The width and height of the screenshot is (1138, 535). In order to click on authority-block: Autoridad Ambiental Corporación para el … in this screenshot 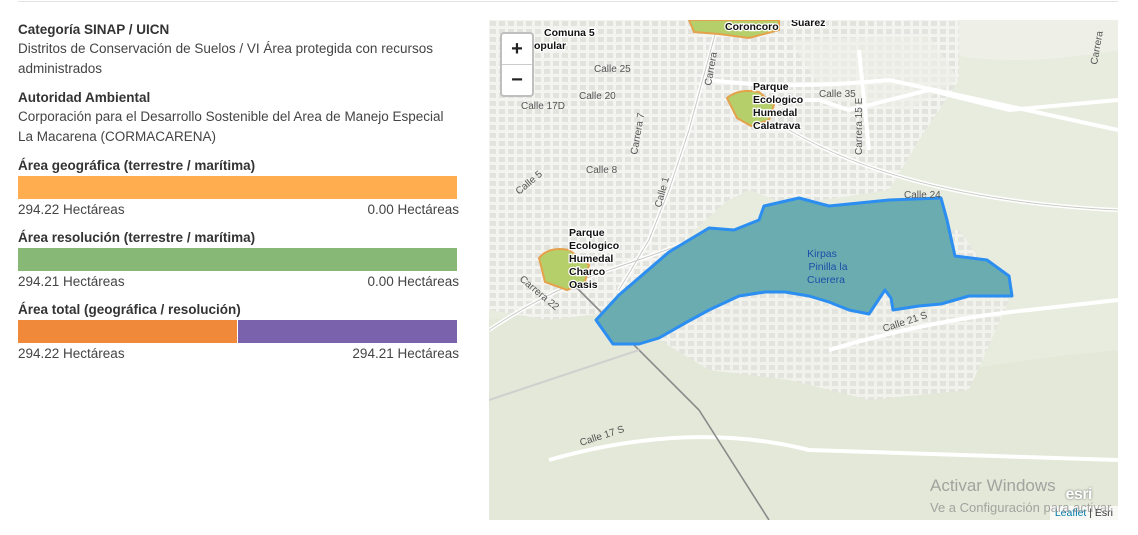, I will do `click(238, 117)`.